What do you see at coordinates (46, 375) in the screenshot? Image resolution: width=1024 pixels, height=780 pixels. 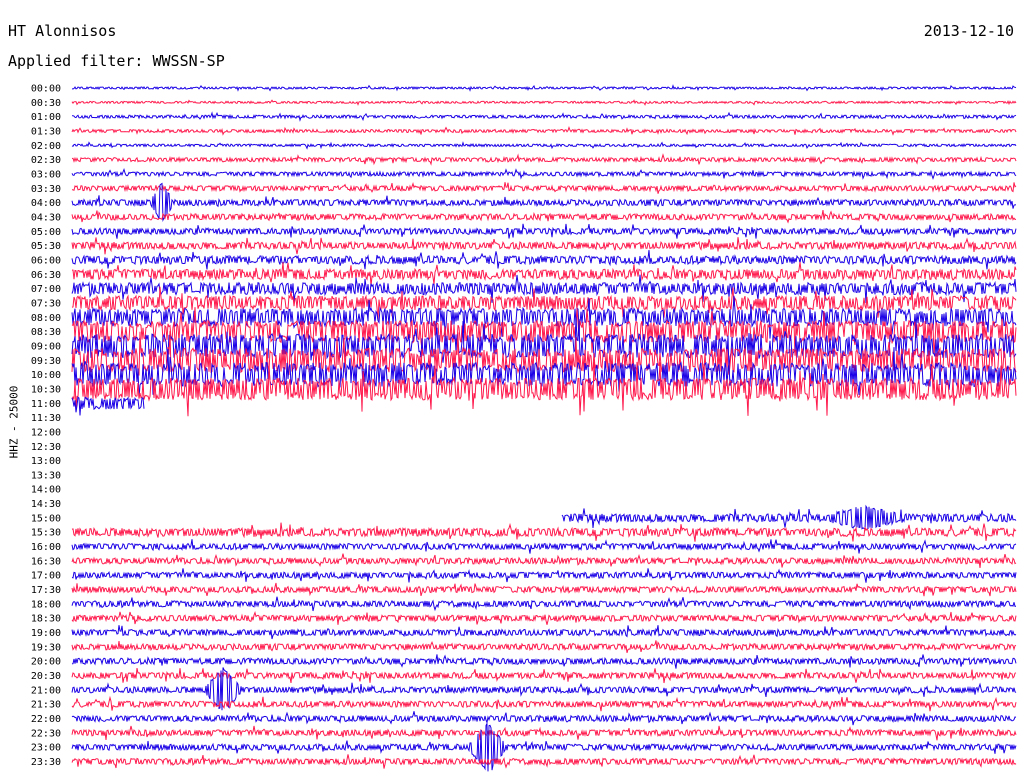 I see `time-label: 10:00` at bounding box center [46, 375].